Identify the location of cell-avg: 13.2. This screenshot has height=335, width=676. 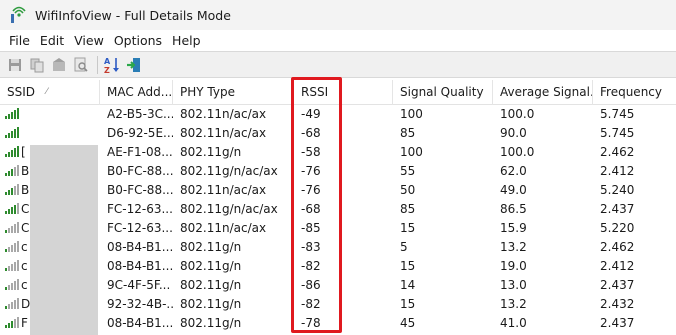
(513, 304).